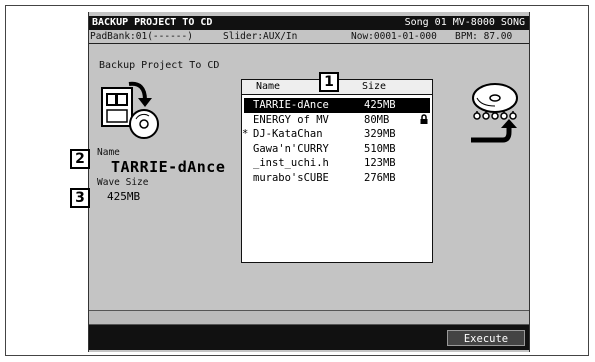 The image size is (595, 362). What do you see at coordinates (495, 112) in the screenshot?
I see `cd-burn-icon` at bounding box center [495, 112].